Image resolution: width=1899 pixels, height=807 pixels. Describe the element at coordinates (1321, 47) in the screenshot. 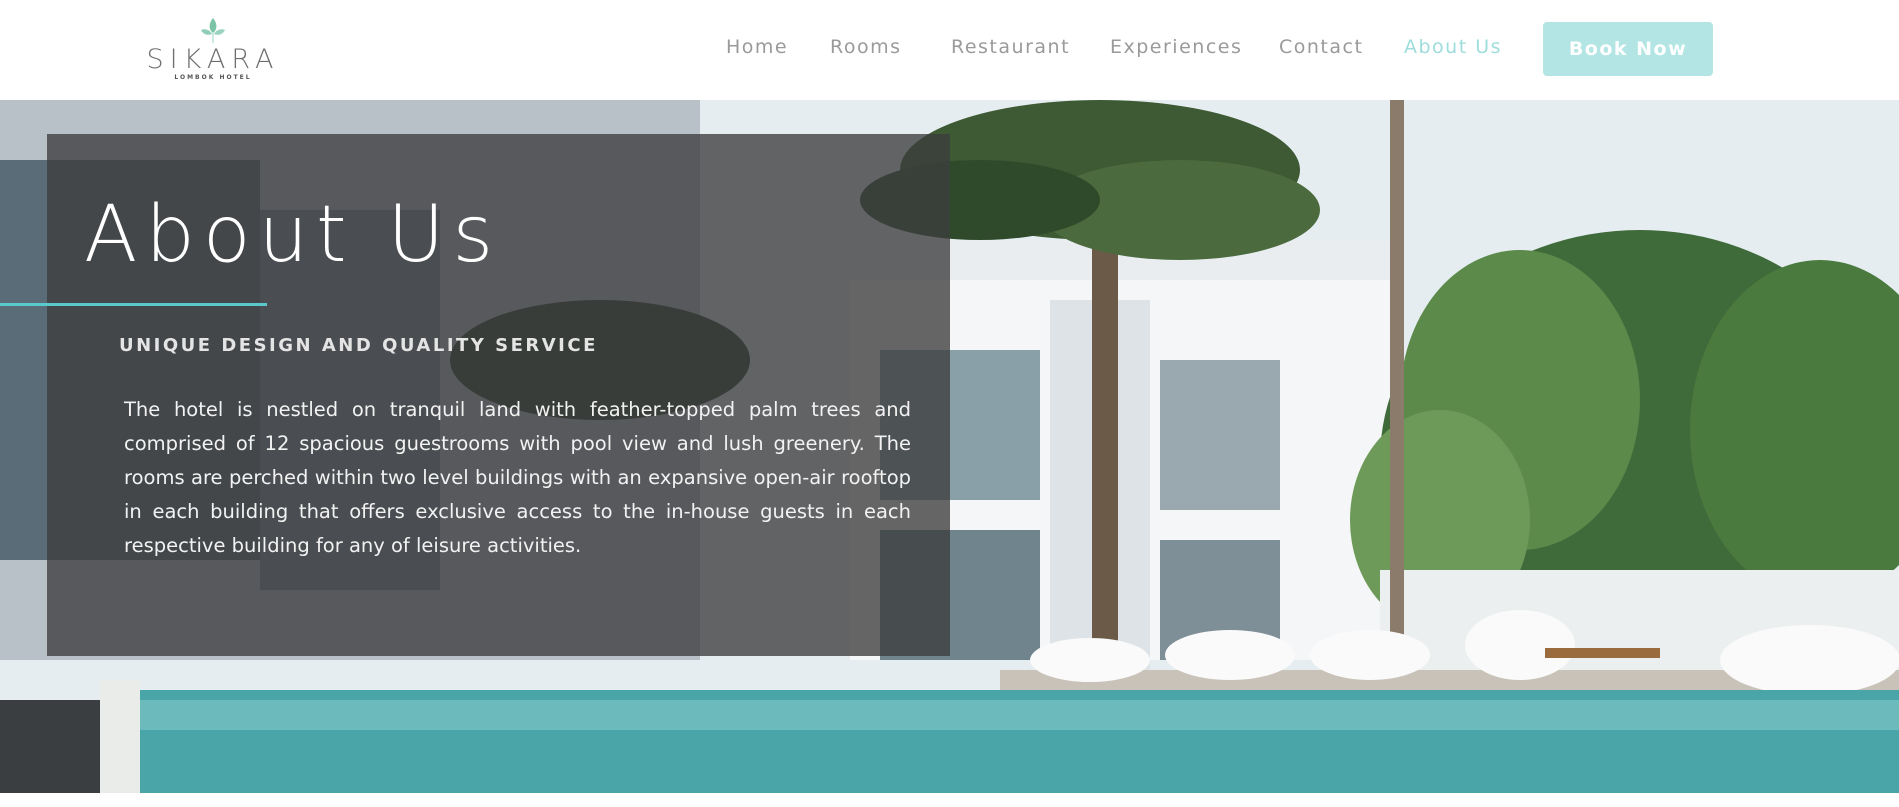

I see `nav-item-contact: Contact` at that location.